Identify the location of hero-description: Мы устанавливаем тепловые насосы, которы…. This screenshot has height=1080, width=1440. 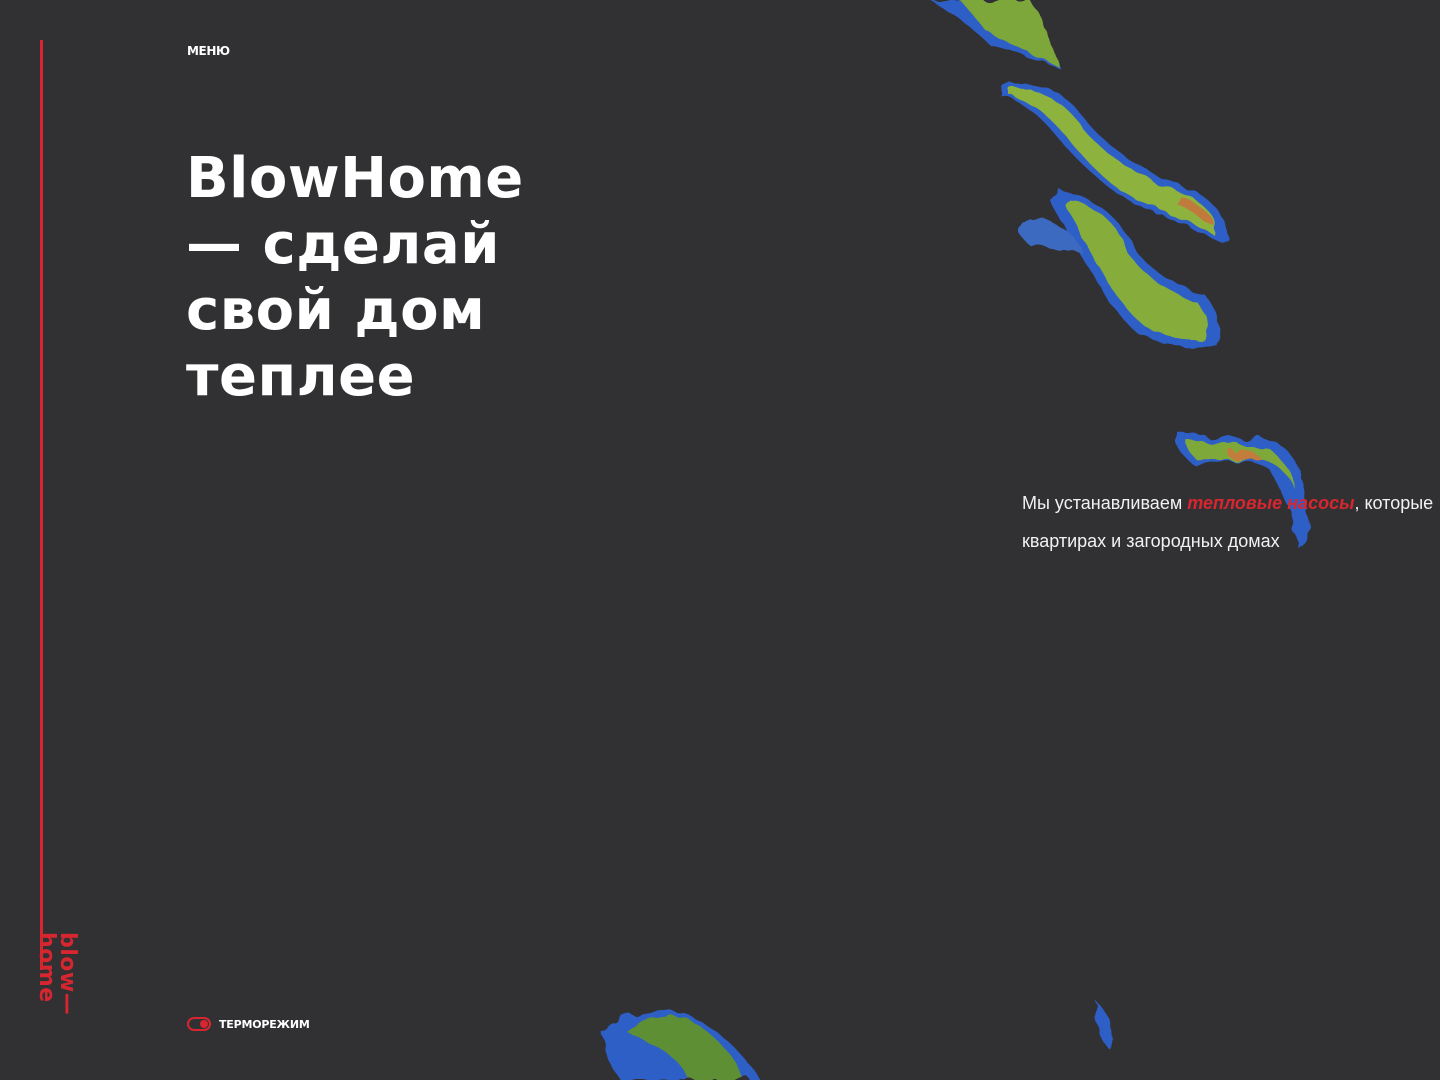
(1231, 522).